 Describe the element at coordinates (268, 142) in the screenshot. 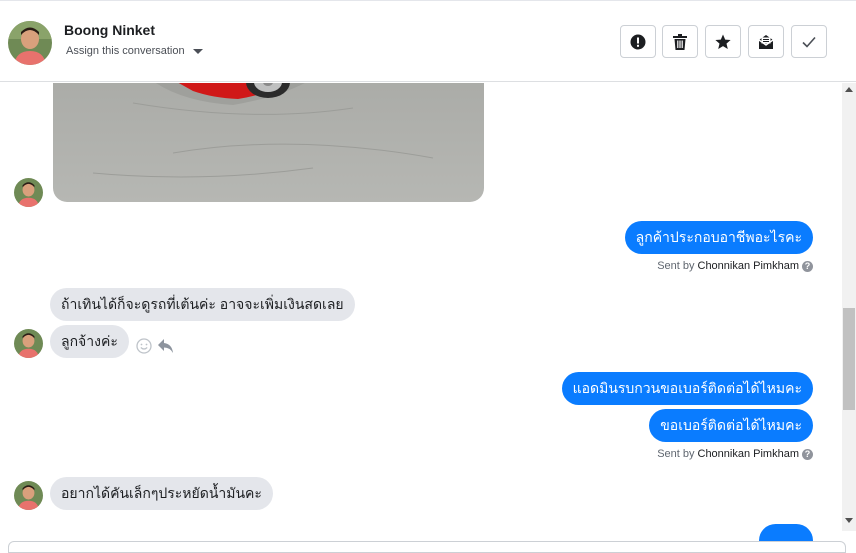

I see `image-attachment` at that location.